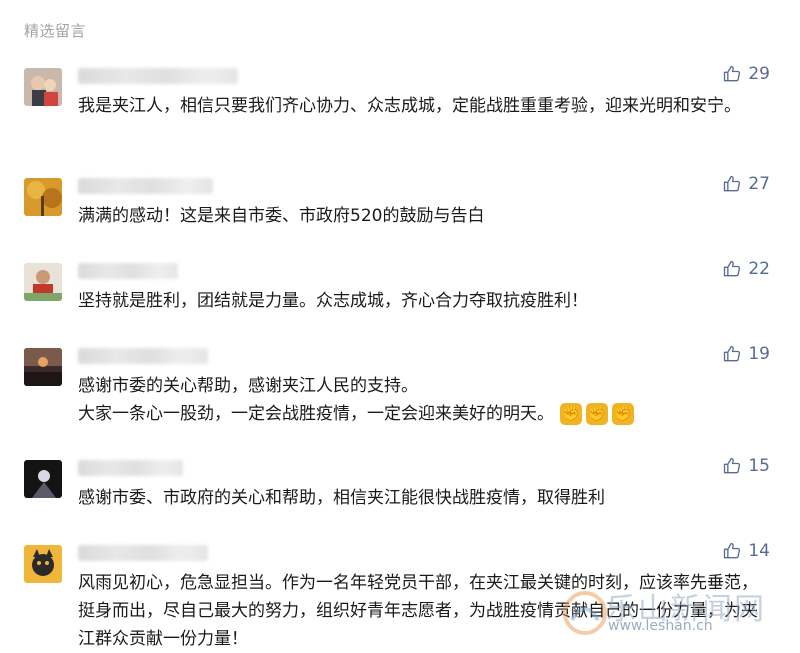 The width and height of the screenshot is (800, 653). Describe the element at coordinates (281, 216) in the screenshot. I see `comment-text: 满满的感动！这是来自市委、市政府520的鼓励与告白` at that location.